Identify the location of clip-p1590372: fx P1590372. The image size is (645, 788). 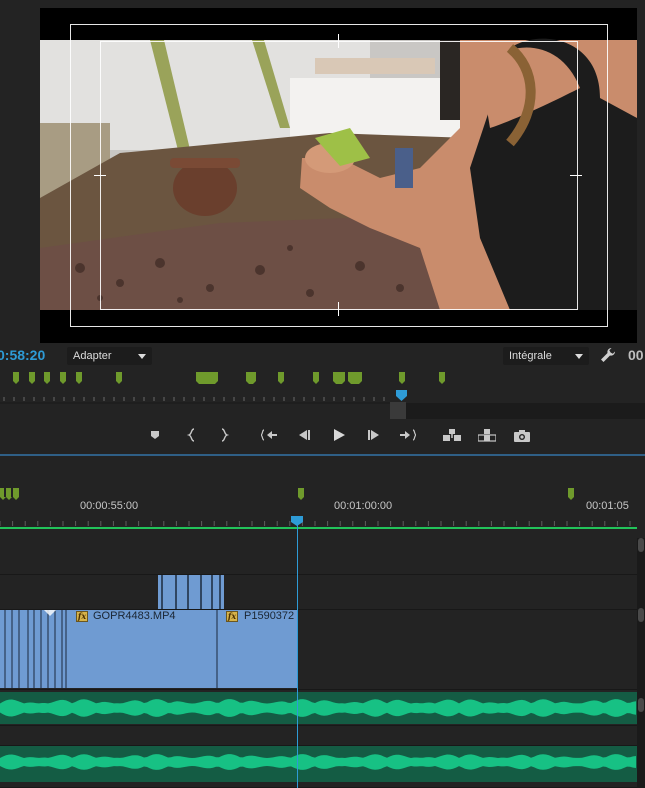
(258, 649).